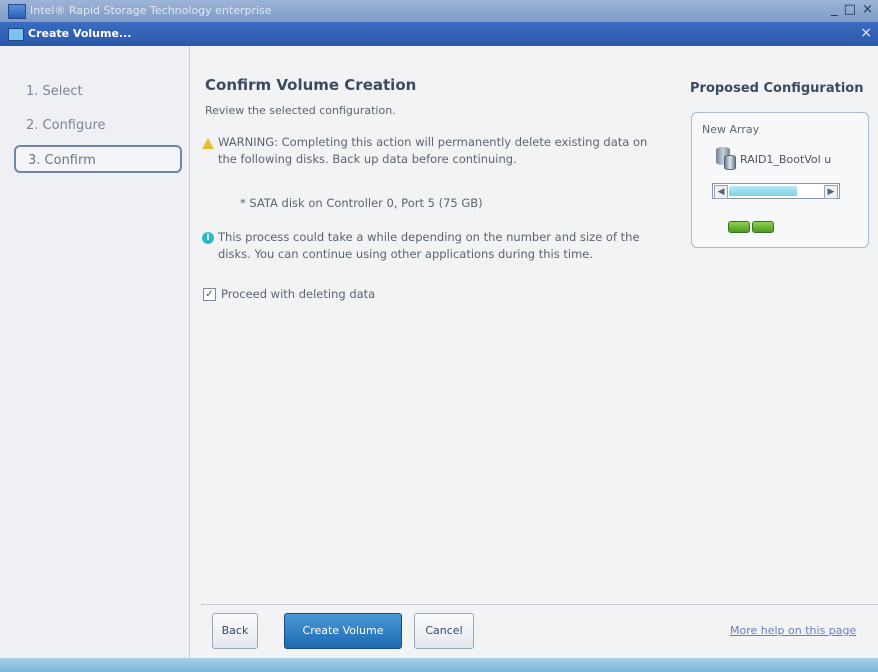 The height and width of the screenshot is (672, 878). Describe the element at coordinates (539, 604) in the screenshot. I see `footer-divider` at that location.